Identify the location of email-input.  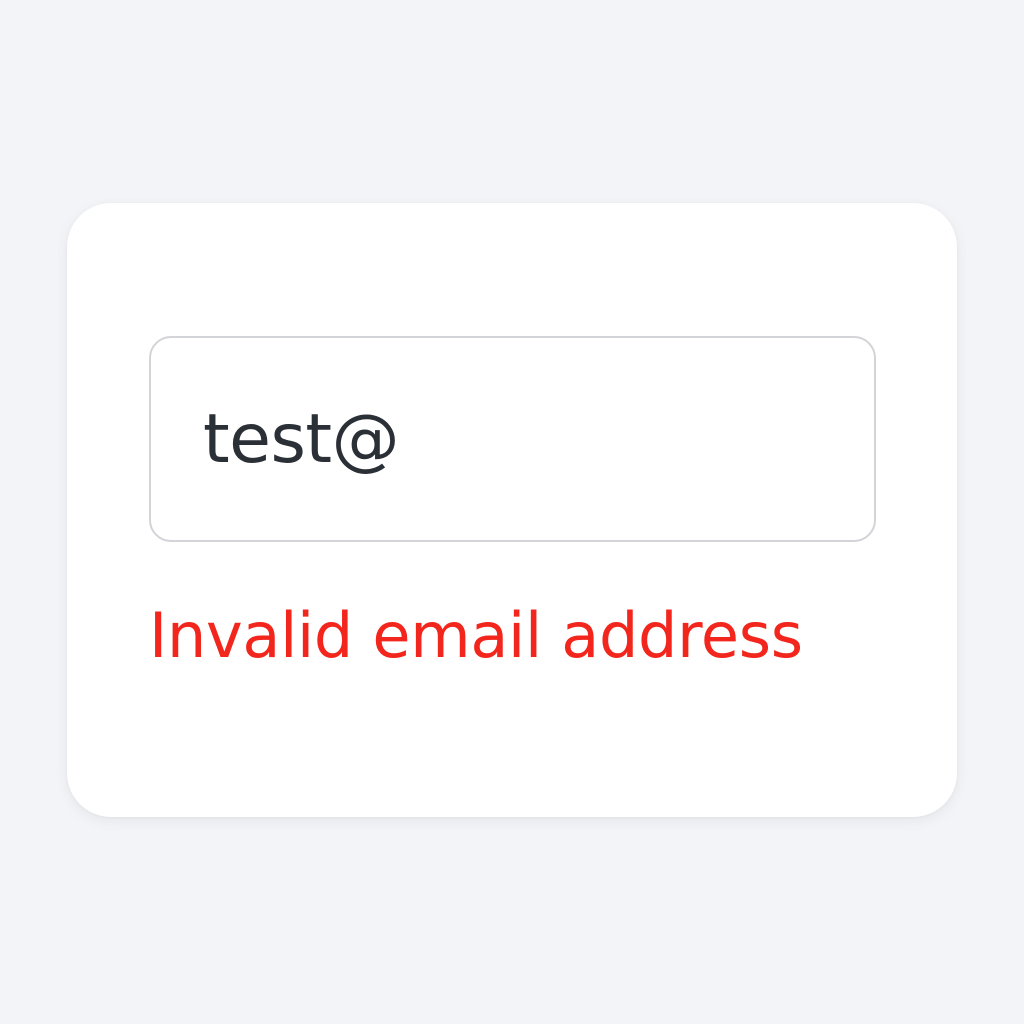
(512, 439).